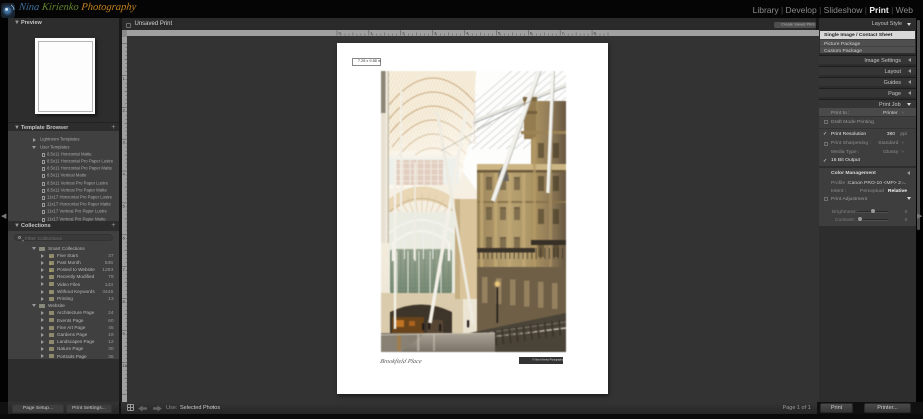 The width and height of the screenshot is (923, 419). What do you see at coordinates (123, 301) in the screenshot?
I see `svg-text: 8` at bounding box center [123, 301].